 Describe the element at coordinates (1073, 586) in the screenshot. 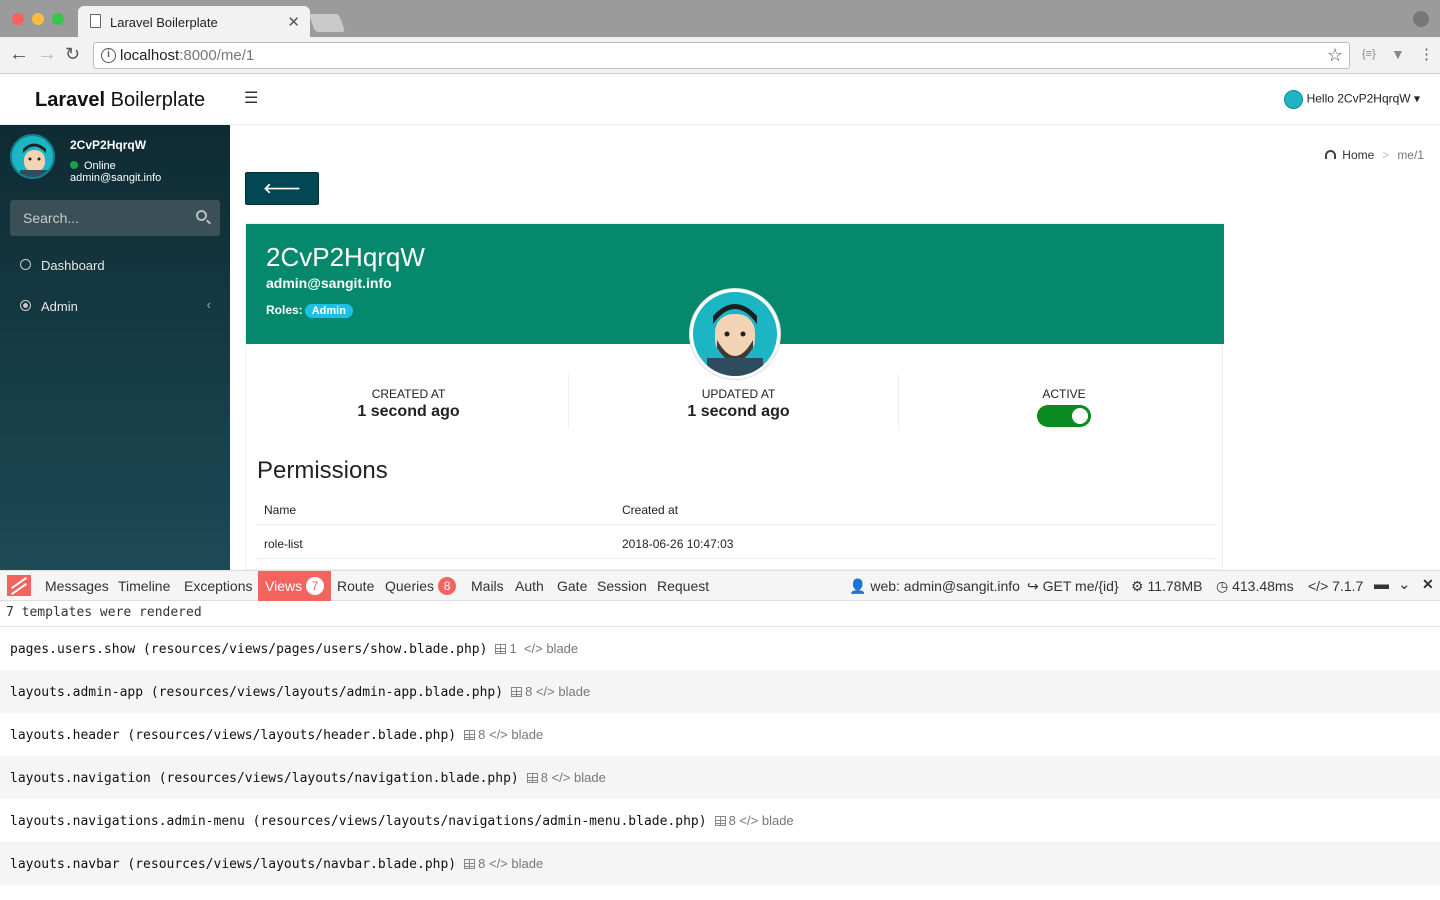

I see `route-indicator: ↪ GET me/{id}` at that location.